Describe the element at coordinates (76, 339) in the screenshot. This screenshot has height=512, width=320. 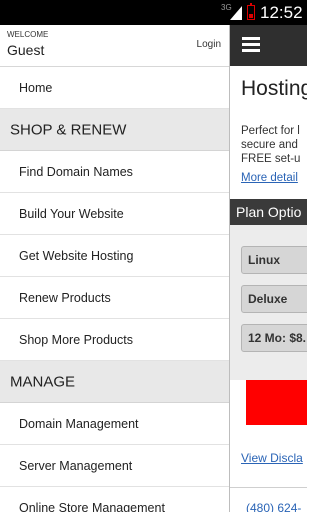
I see `drawer-item-label: Shop More Products` at that location.